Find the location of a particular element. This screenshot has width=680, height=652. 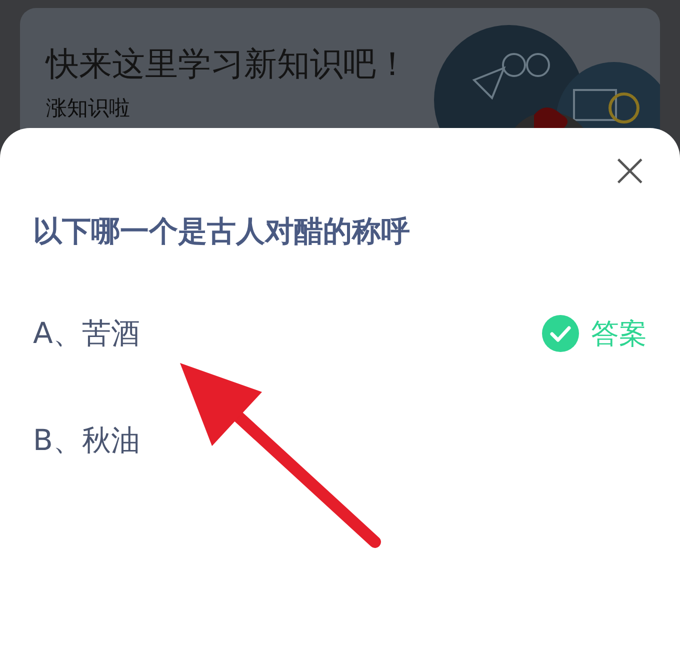

option-text: A、苦酒 is located at coordinates (287, 334).